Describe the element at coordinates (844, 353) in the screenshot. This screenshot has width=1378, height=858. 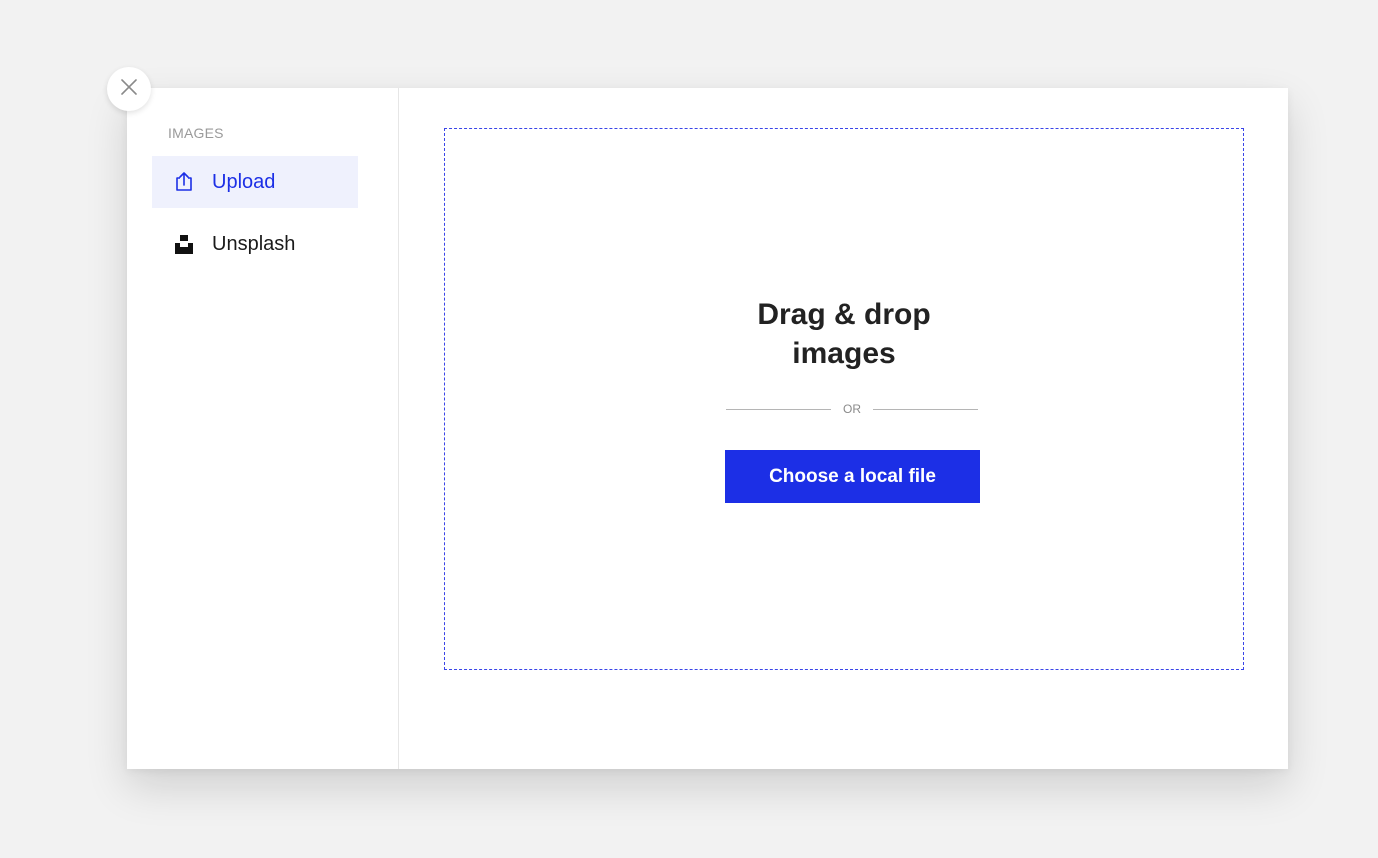
I see `drop-zone-title-line2: images` at that location.